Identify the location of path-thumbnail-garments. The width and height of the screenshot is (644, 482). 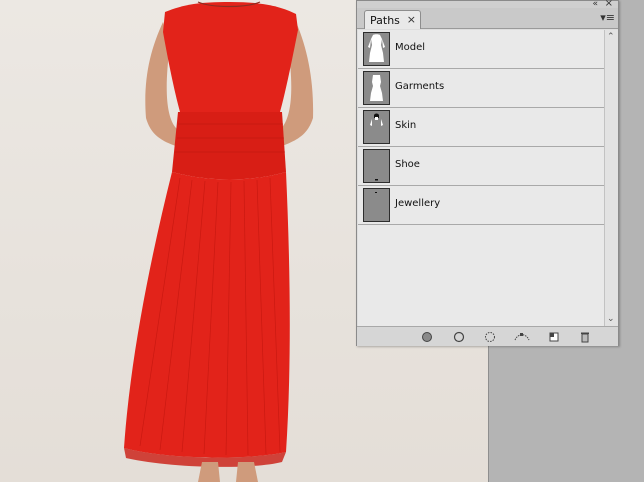
(376, 88).